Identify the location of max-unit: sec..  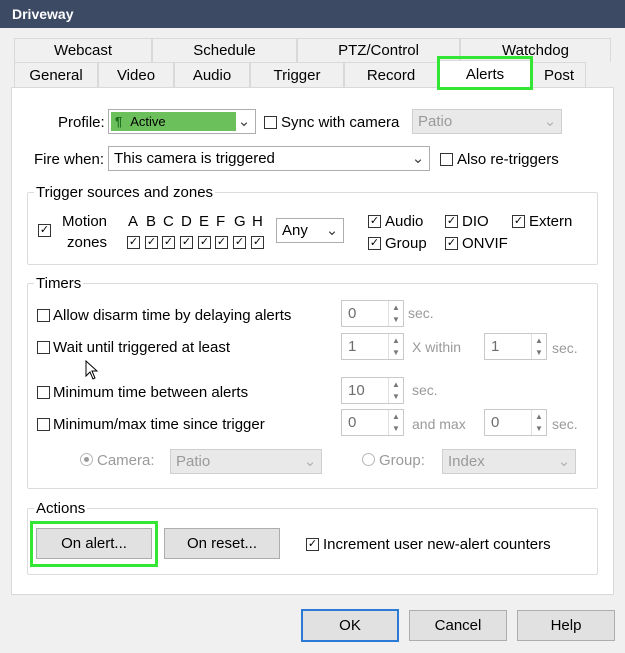
(565, 424).